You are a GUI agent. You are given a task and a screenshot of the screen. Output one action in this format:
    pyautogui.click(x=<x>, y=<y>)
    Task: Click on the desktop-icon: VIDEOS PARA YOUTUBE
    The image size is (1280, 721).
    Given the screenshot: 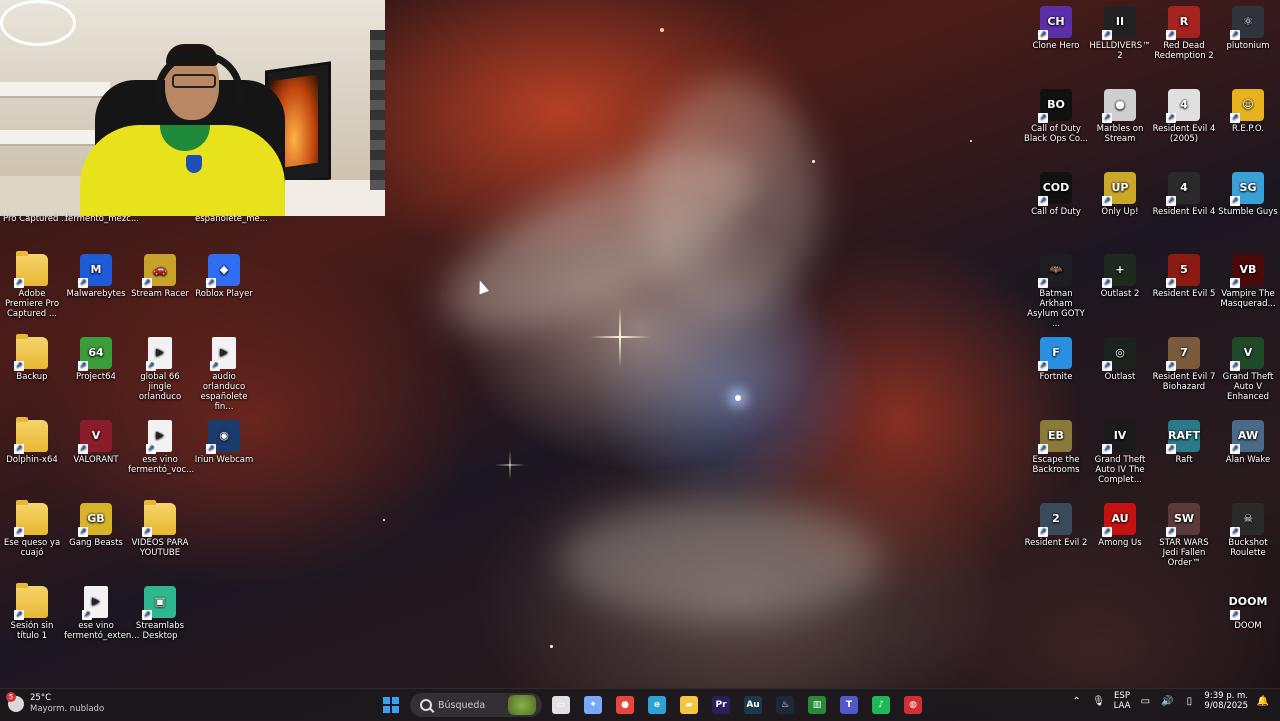 What is the action you would take?
    pyautogui.click(x=160, y=529)
    